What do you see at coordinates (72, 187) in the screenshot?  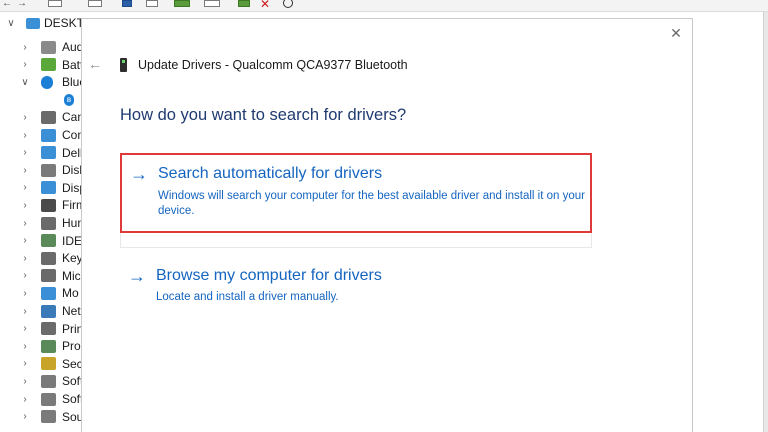 I see `tree-item-label: Disp` at bounding box center [72, 187].